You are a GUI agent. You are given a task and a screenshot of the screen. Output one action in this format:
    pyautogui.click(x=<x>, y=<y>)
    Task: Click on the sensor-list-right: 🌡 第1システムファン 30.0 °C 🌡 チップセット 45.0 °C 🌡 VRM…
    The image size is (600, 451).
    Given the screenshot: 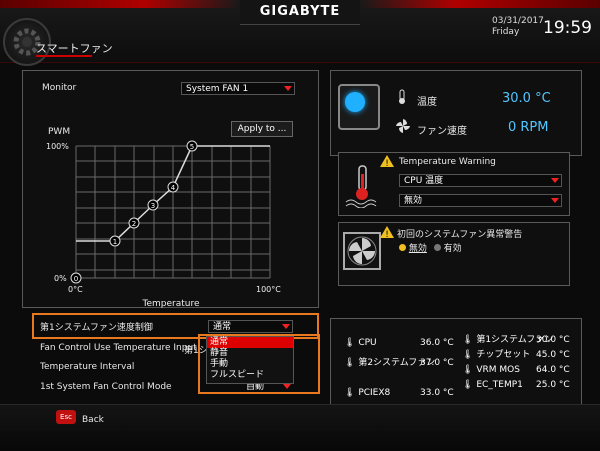 What is the action you would take?
    pyautogui.click(x=521, y=363)
    